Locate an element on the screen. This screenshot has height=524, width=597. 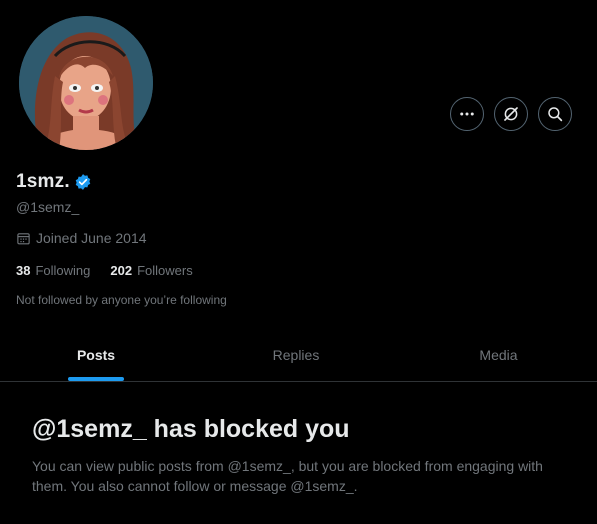
display-name: 1smz. is located at coordinates (43, 181).